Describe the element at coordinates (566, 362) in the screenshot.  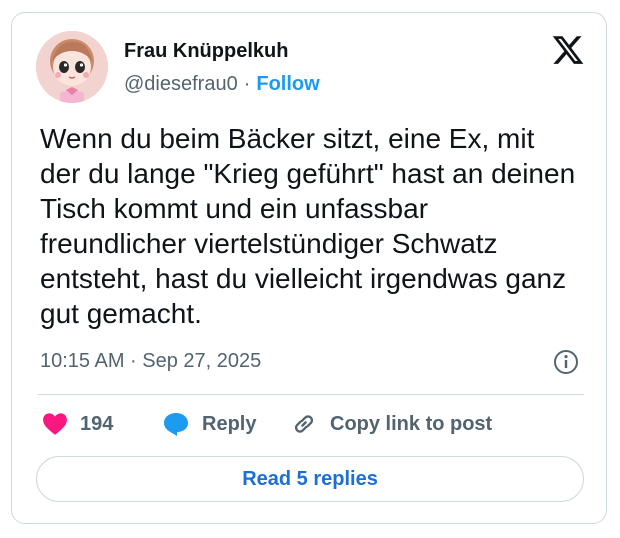
I see `info-icon` at that location.